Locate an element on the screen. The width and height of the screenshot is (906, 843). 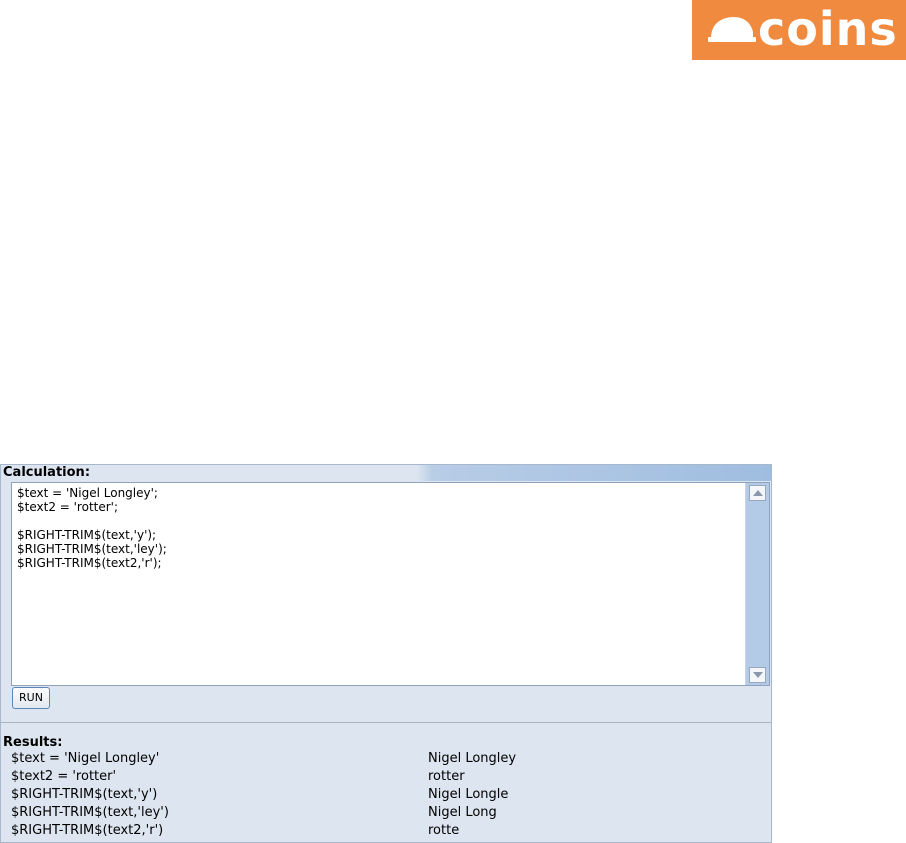
result-row: $RIGHT-TRIM$(text,'ley') Nigel Long is located at coordinates (381, 813).